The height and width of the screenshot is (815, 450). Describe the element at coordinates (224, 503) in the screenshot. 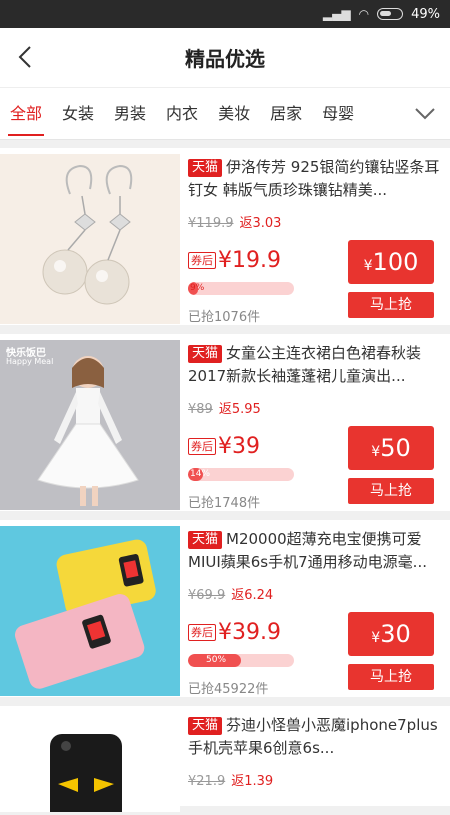

I see `sold-count: 已抢1748件` at that location.